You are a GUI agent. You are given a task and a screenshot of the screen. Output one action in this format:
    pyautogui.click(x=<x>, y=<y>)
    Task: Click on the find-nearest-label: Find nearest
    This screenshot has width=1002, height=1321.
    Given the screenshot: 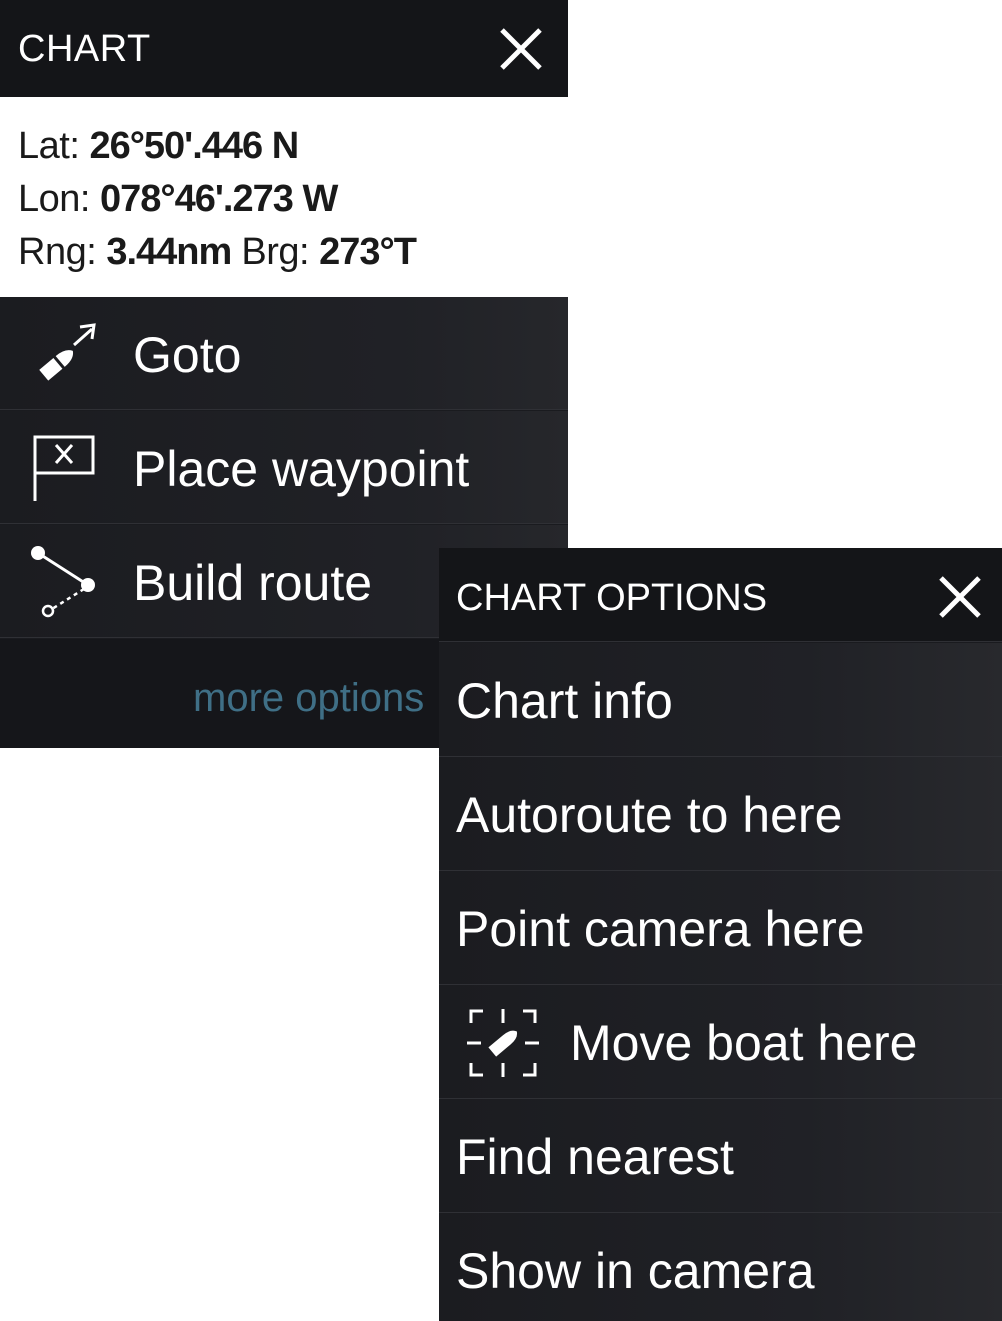 What is the action you would take?
    pyautogui.click(x=595, y=1157)
    